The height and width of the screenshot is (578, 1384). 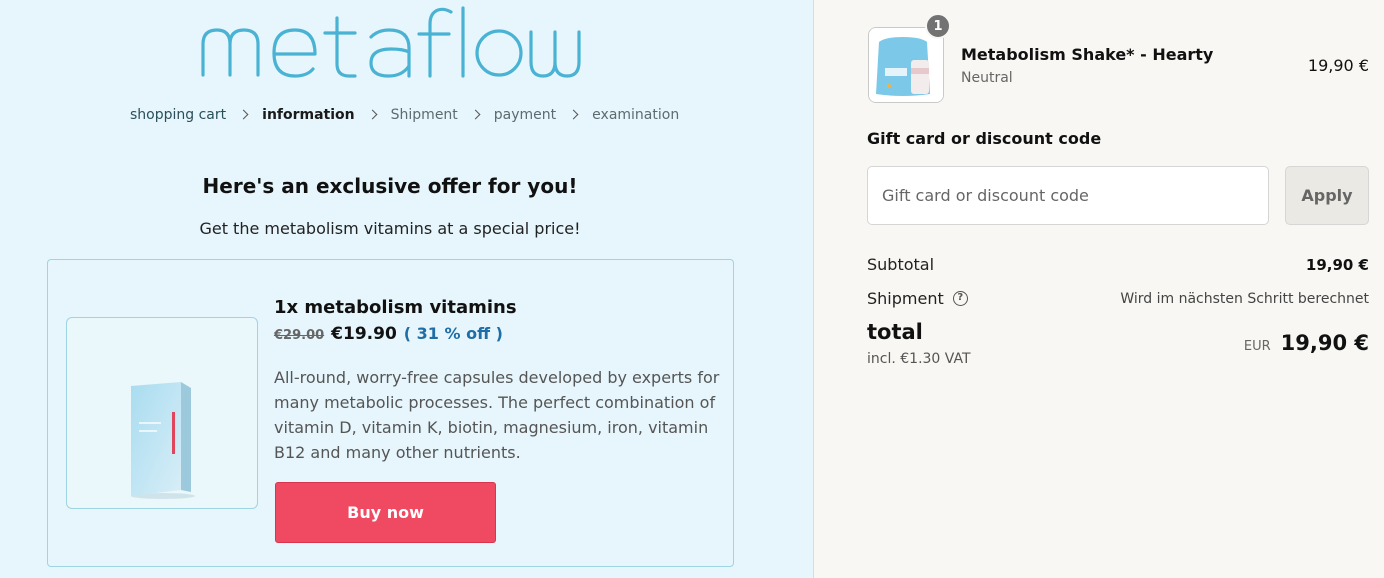 I want to click on offer-price-row: €29.00 €19.90 ( 31 % off ), so click(x=388, y=334).